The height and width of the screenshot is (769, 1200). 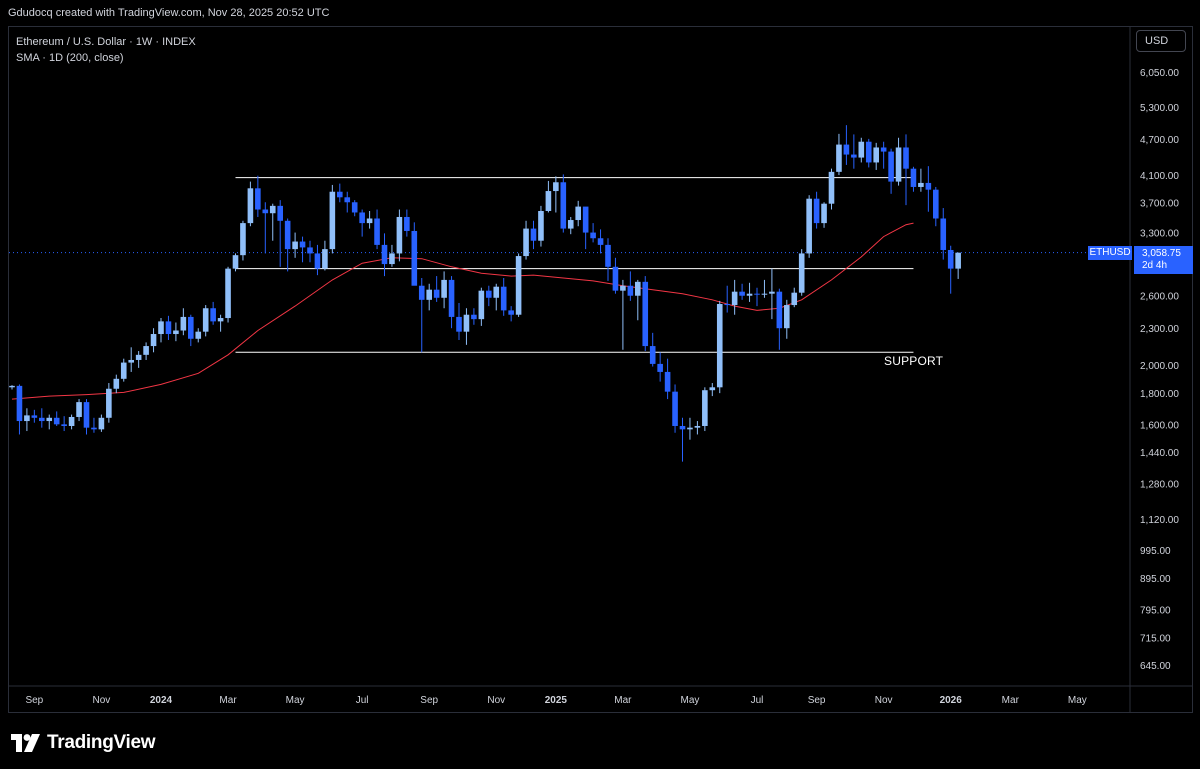 I want to click on price-tick-label: 4,700.00, so click(x=1159, y=140).